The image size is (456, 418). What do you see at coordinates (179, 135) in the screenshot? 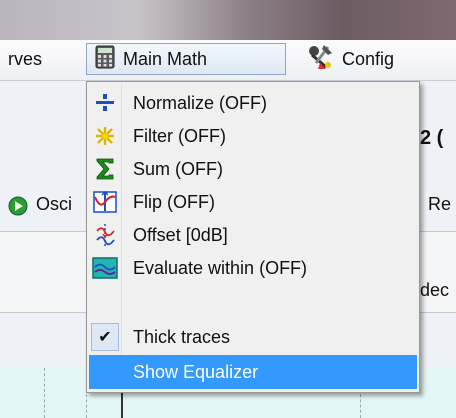
I see `menu-item-filter-label: Filter (OFF)` at bounding box center [179, 135].